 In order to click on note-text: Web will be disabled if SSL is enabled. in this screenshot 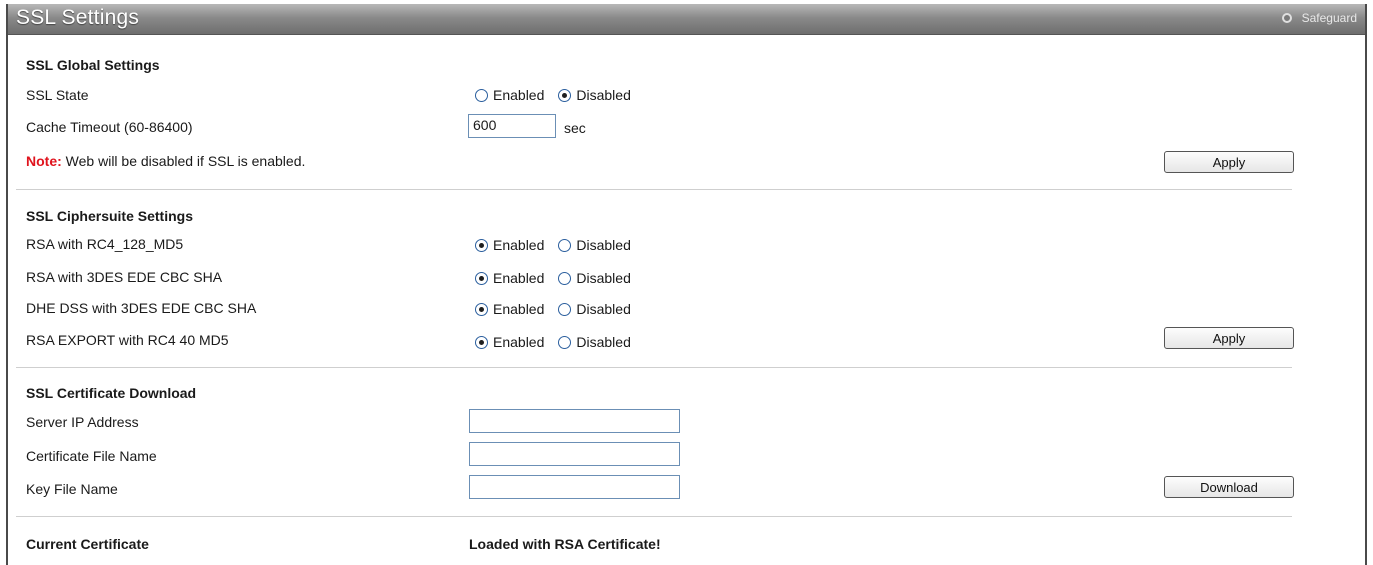, I will do `click(183, 161)`.